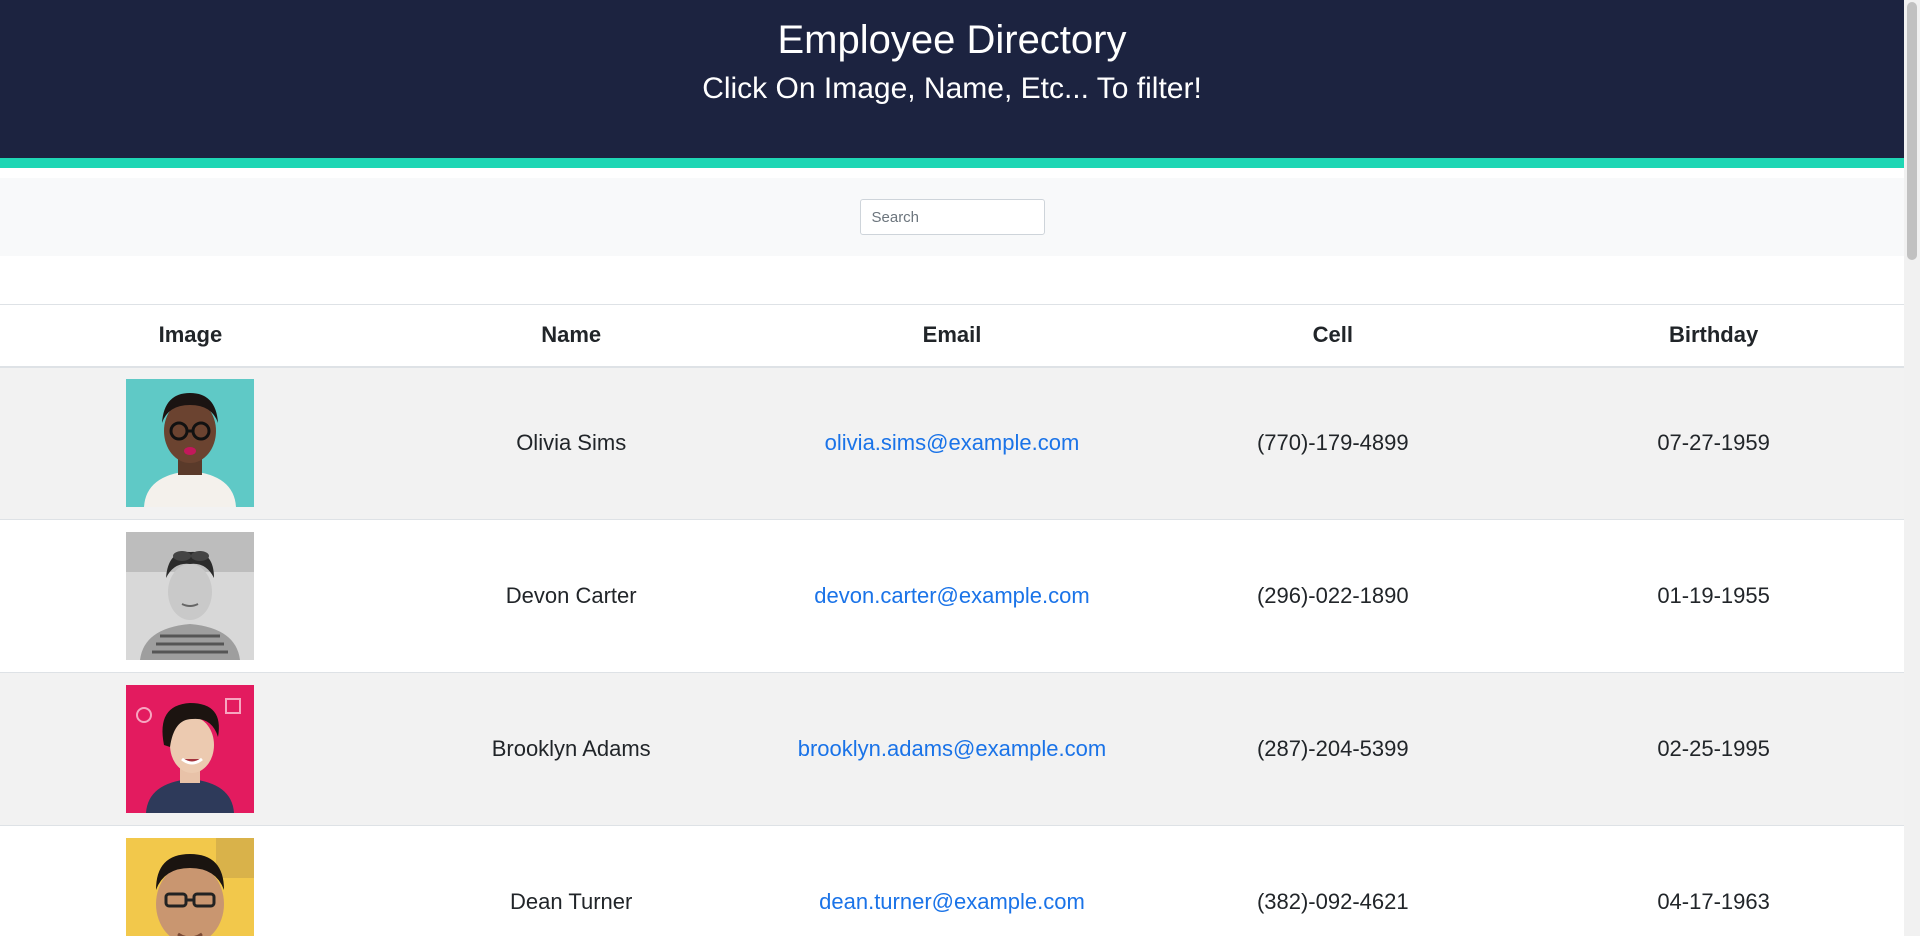 The height and width of the screenshot is (936, 1920). What do you see at coordinates (1332, 749) in the screenshot?
I see `cell-phone-cell: (287)-204-5399` at bounding box center [1332, 749].